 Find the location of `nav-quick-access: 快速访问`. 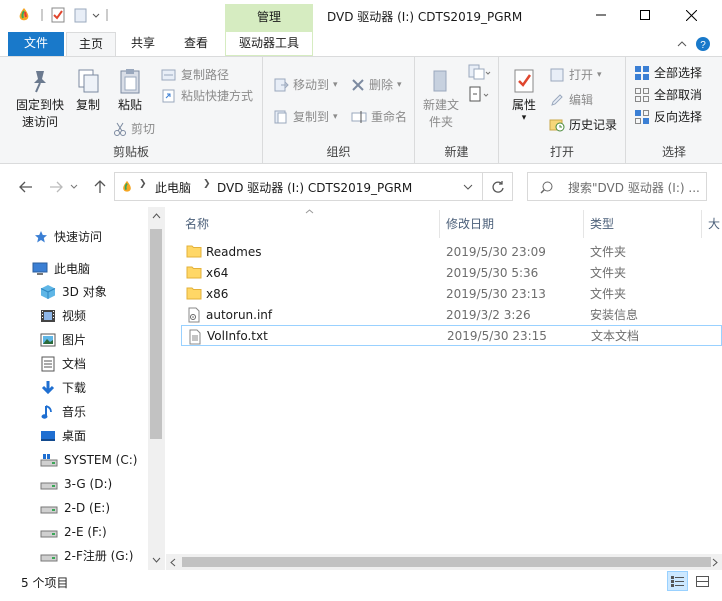

nav-quick-access: 快速访问 is located at coordinates (91, 237).